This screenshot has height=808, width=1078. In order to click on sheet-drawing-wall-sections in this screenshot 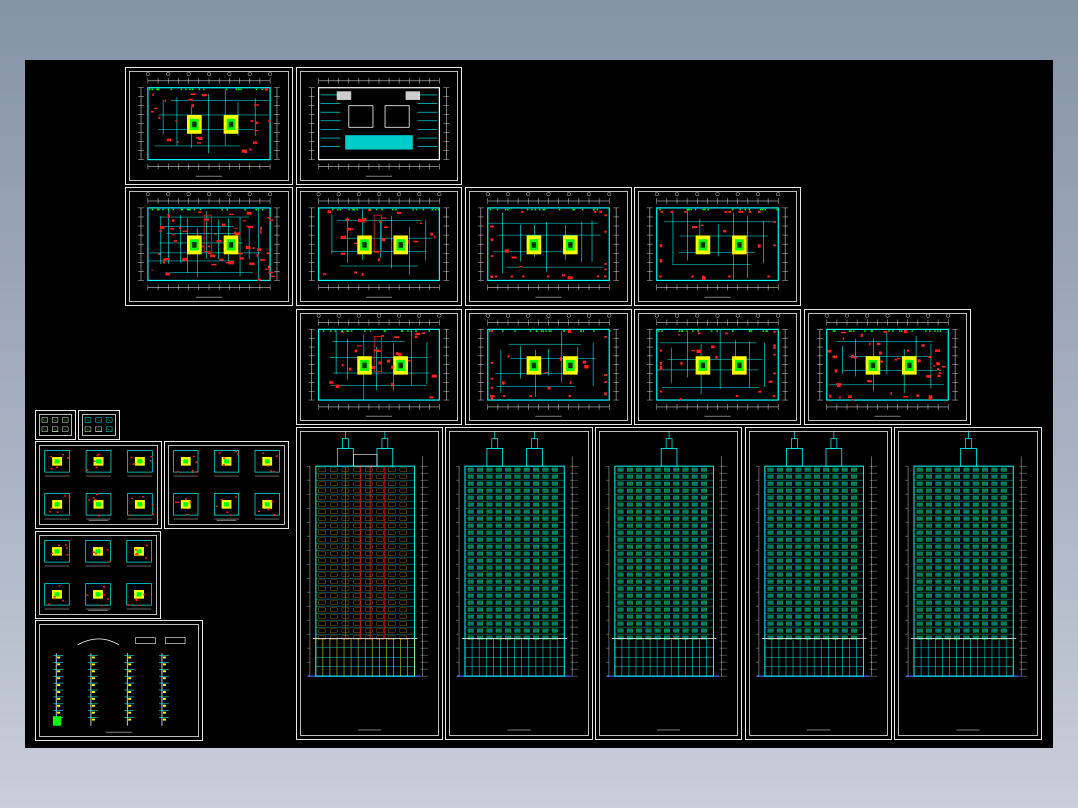, I will do `click(119, 685)`.